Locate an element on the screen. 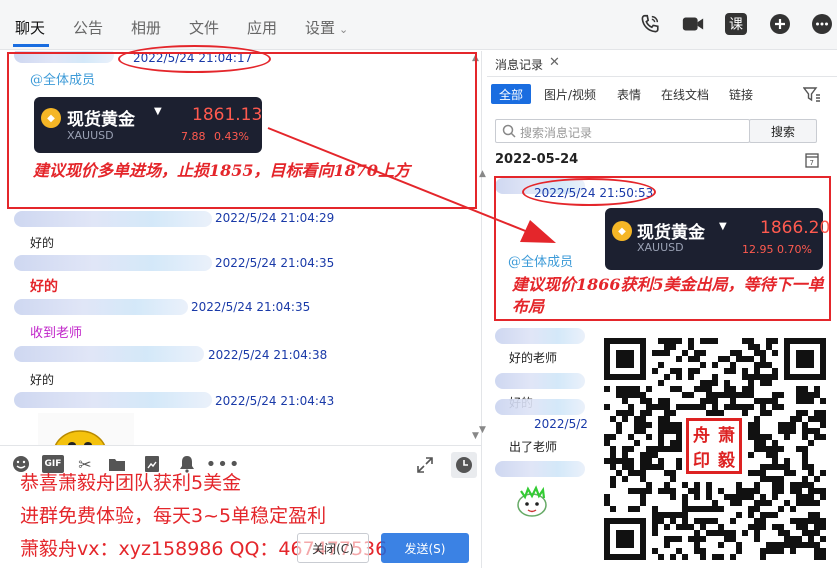 The image size is (837, 568). chevron-down-icon: ⌄ is located at coordinates (344, 29).